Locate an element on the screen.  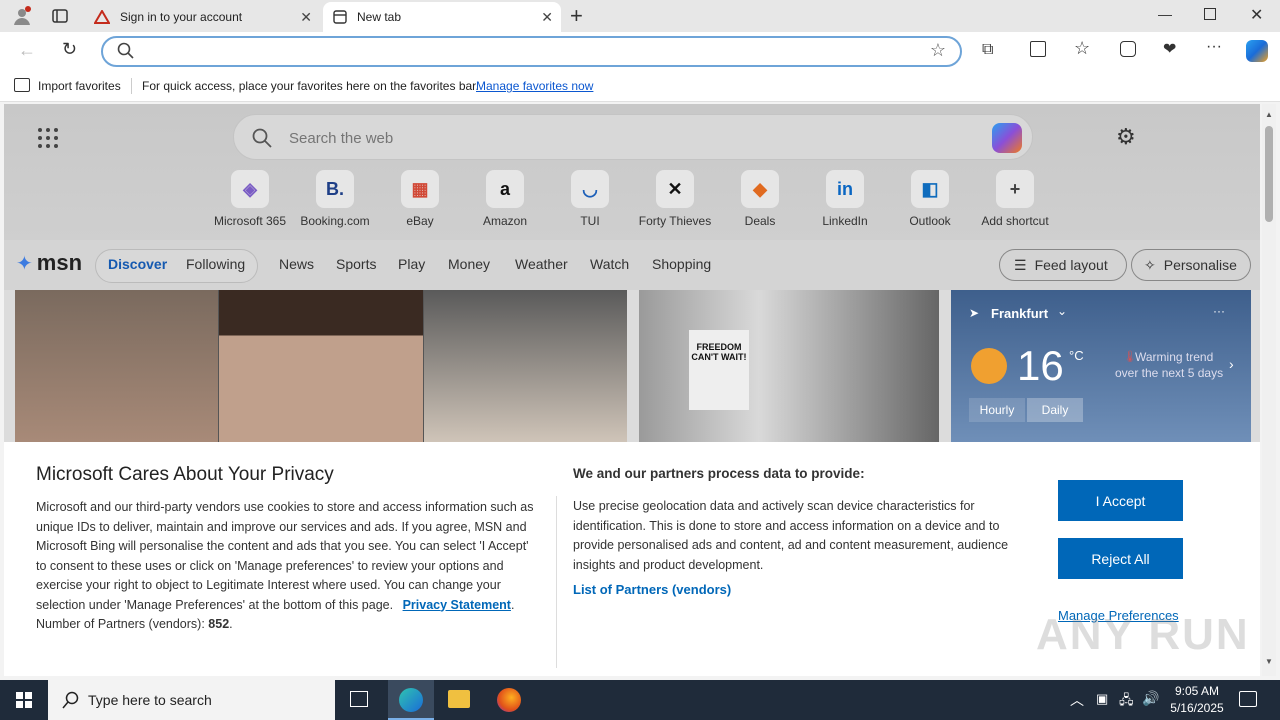
more-options-icon: ··· is located at coordinates (1219, 311).